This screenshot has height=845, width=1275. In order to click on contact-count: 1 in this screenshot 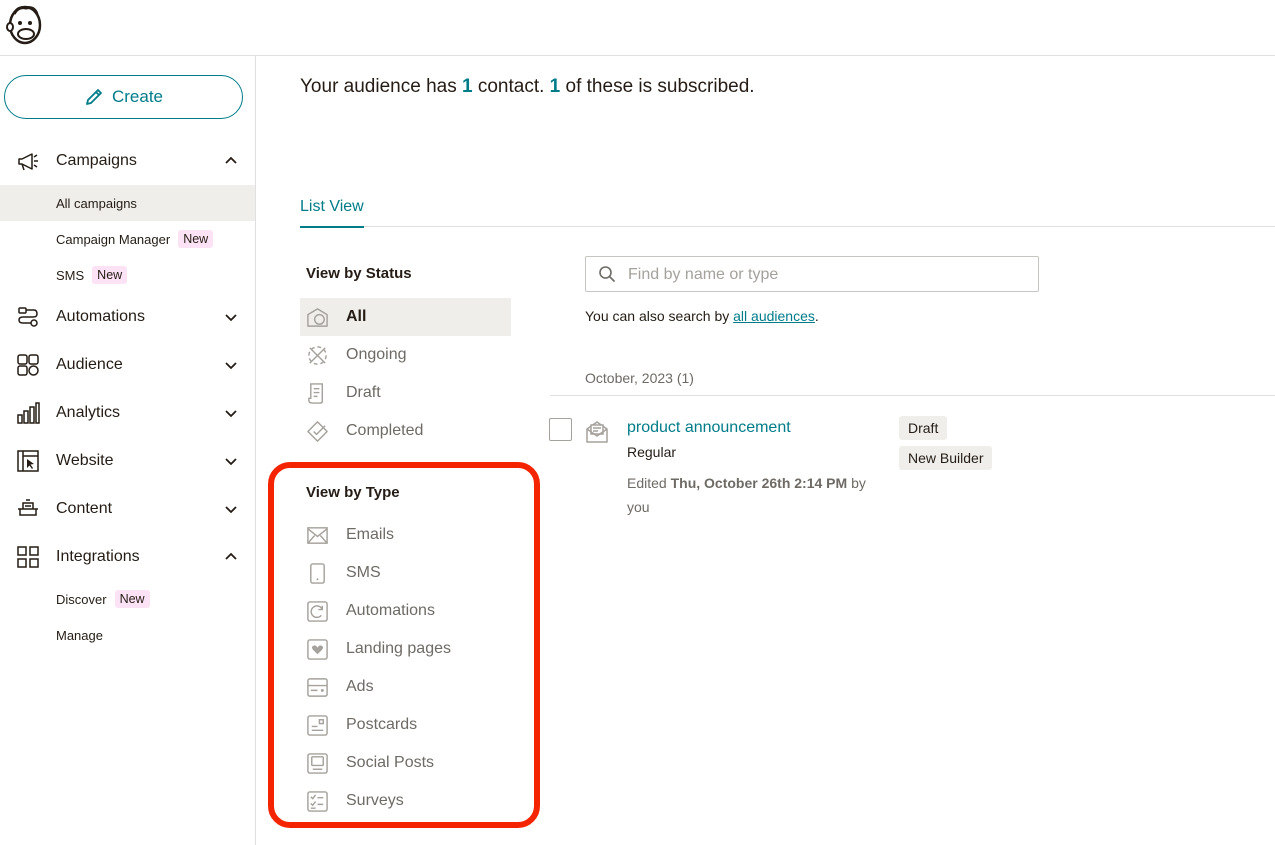, I will do `click(467, 86)`.